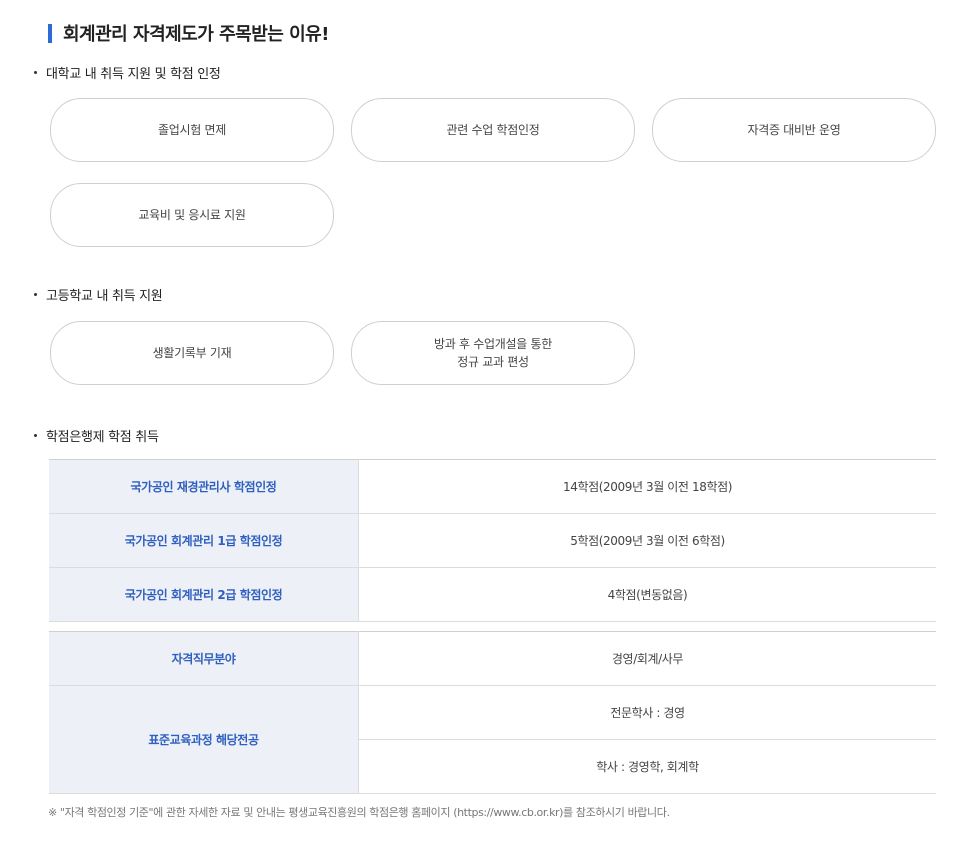 This screenshot has height=847, width=966. I want to click on subhead-university: 대학교 내 취득 지원 및 학점 인정, so click(127, 72).